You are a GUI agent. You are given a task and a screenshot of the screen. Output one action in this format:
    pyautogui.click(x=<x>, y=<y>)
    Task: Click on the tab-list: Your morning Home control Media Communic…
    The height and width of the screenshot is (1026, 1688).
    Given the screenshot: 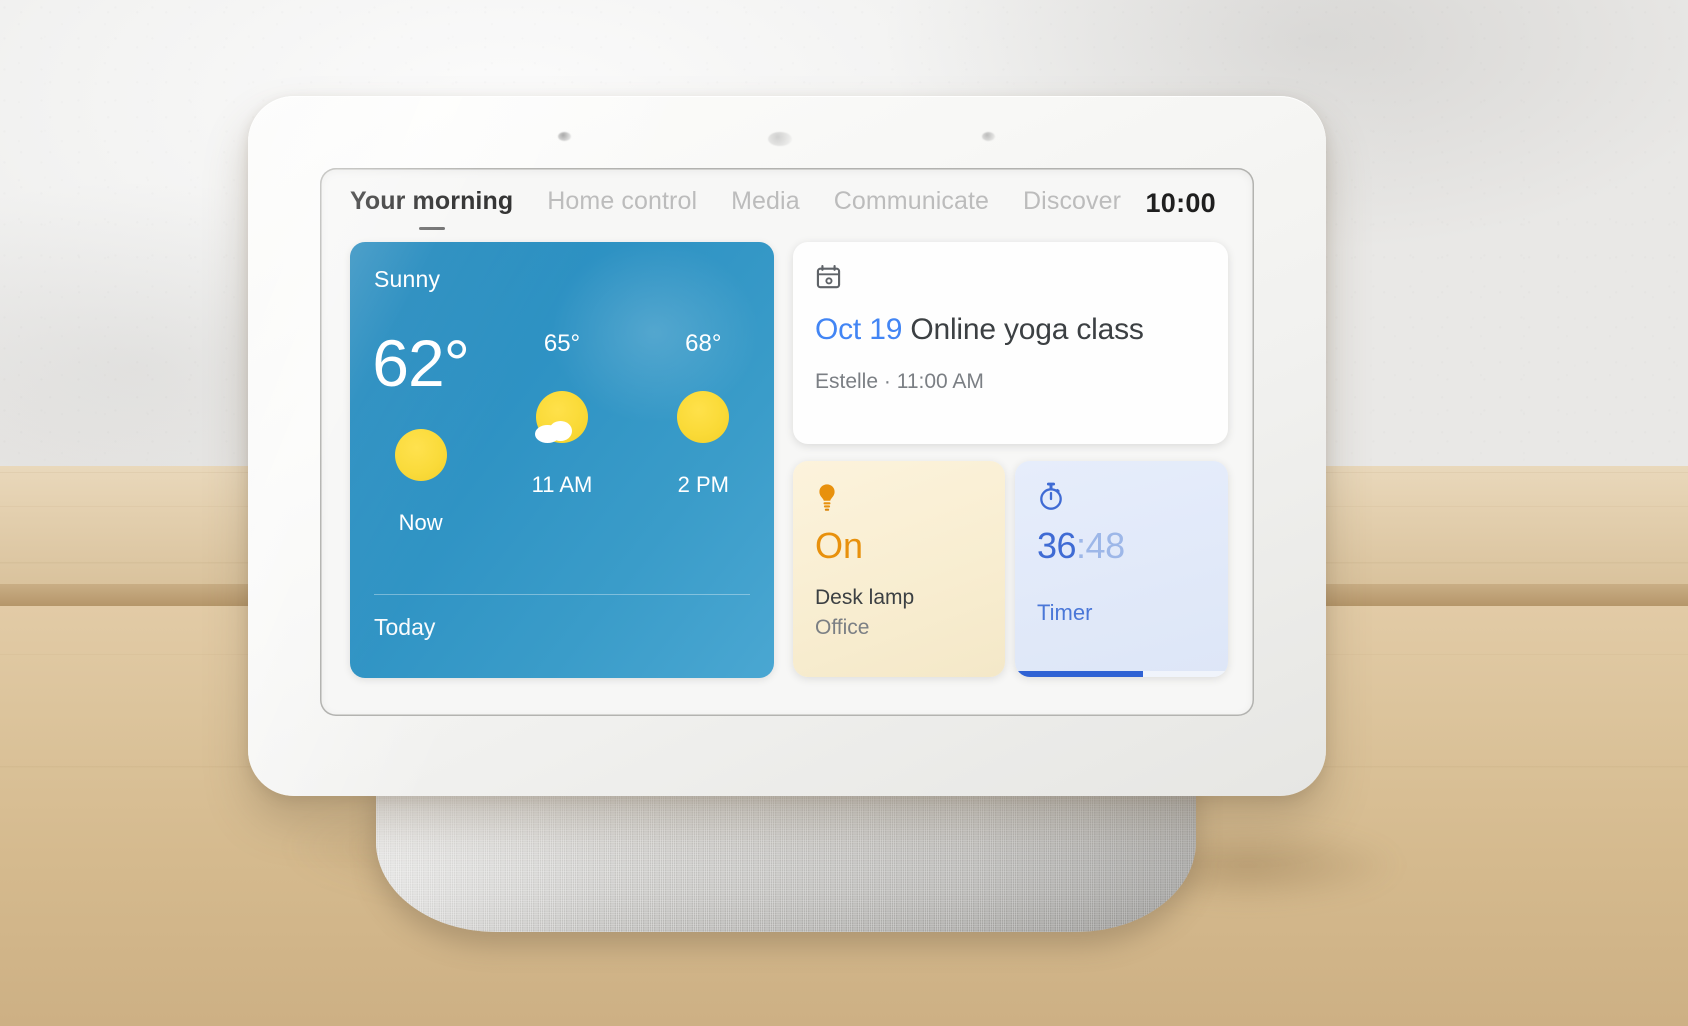 What is the action you would take?
    pyautogui.click(x=747, y=203)
    